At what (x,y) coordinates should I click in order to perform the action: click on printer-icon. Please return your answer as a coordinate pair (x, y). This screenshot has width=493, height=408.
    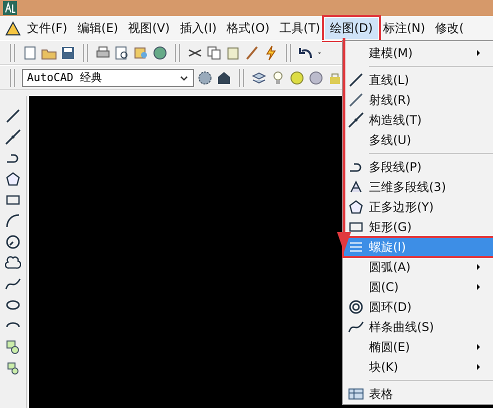
    Looking at the image, I should click on (103, 52).